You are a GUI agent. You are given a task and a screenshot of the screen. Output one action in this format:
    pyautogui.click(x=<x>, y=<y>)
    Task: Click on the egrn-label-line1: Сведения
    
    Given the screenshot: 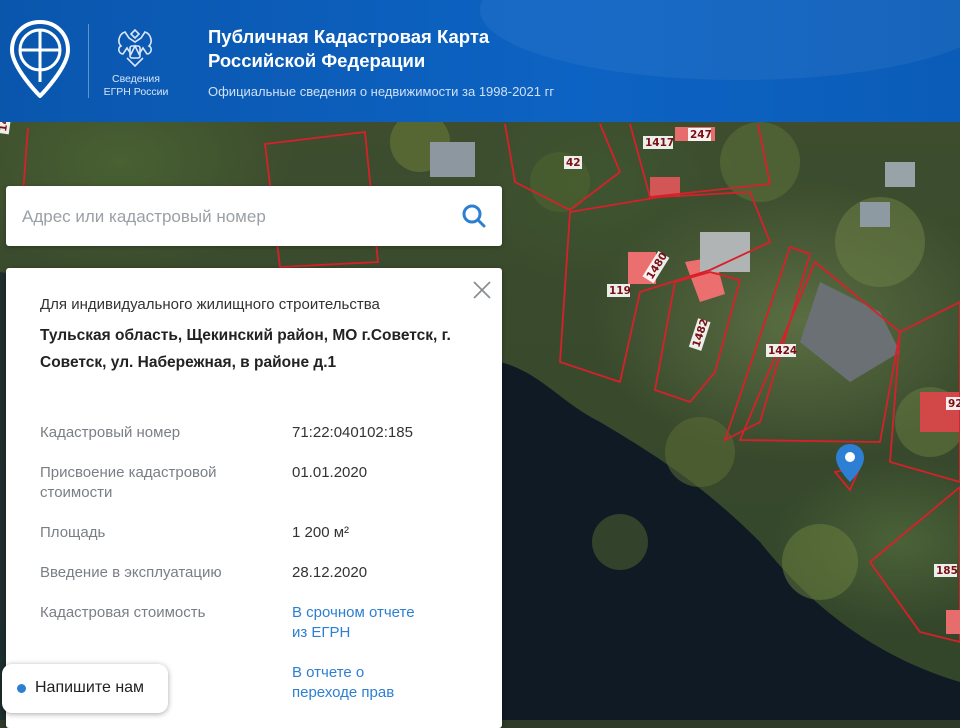 What is the action you would take?
    pyautogui.click(x=136, y=79)
    